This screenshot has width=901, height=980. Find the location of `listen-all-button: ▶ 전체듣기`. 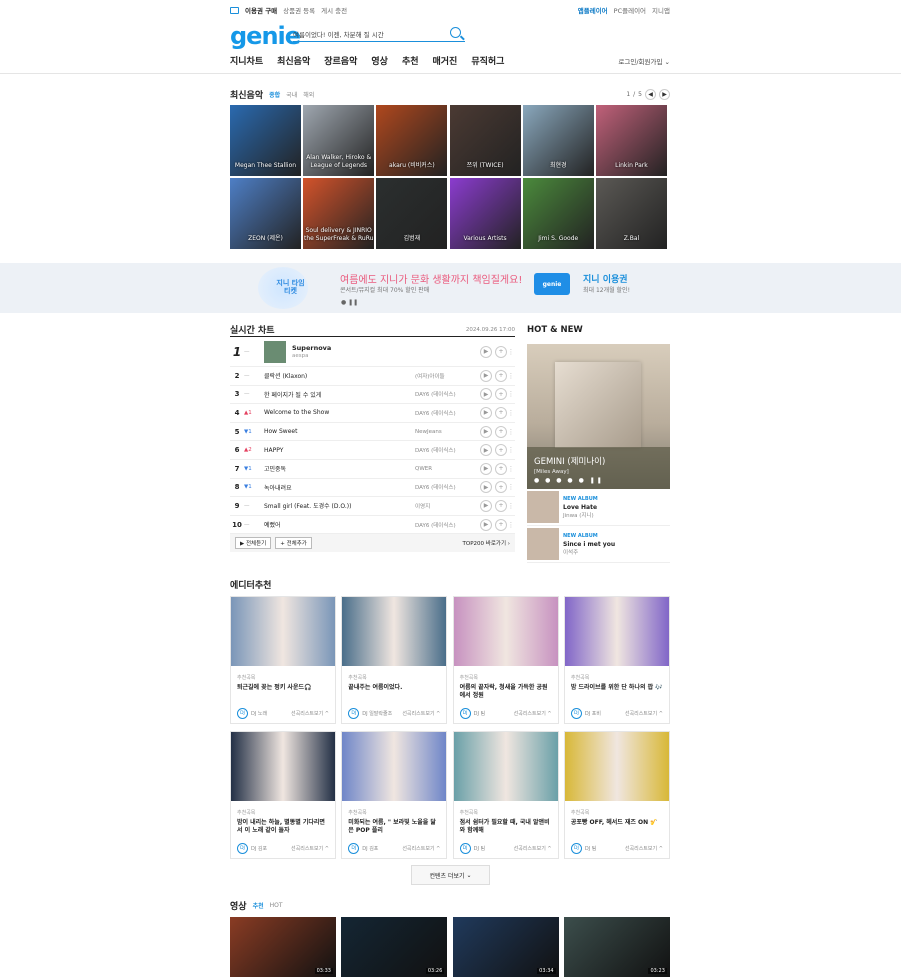

listen-all-button: ▶ 전체듣기 is located at coordinates (253, 543).